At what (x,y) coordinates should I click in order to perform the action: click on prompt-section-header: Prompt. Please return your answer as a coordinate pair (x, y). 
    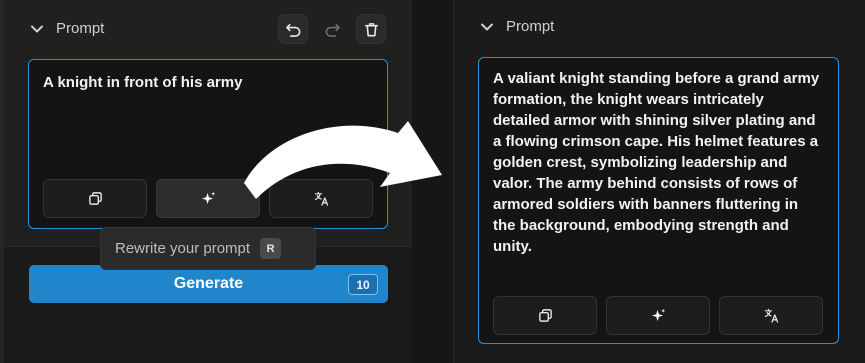
    Looking at the image, I should click on (67, 28).